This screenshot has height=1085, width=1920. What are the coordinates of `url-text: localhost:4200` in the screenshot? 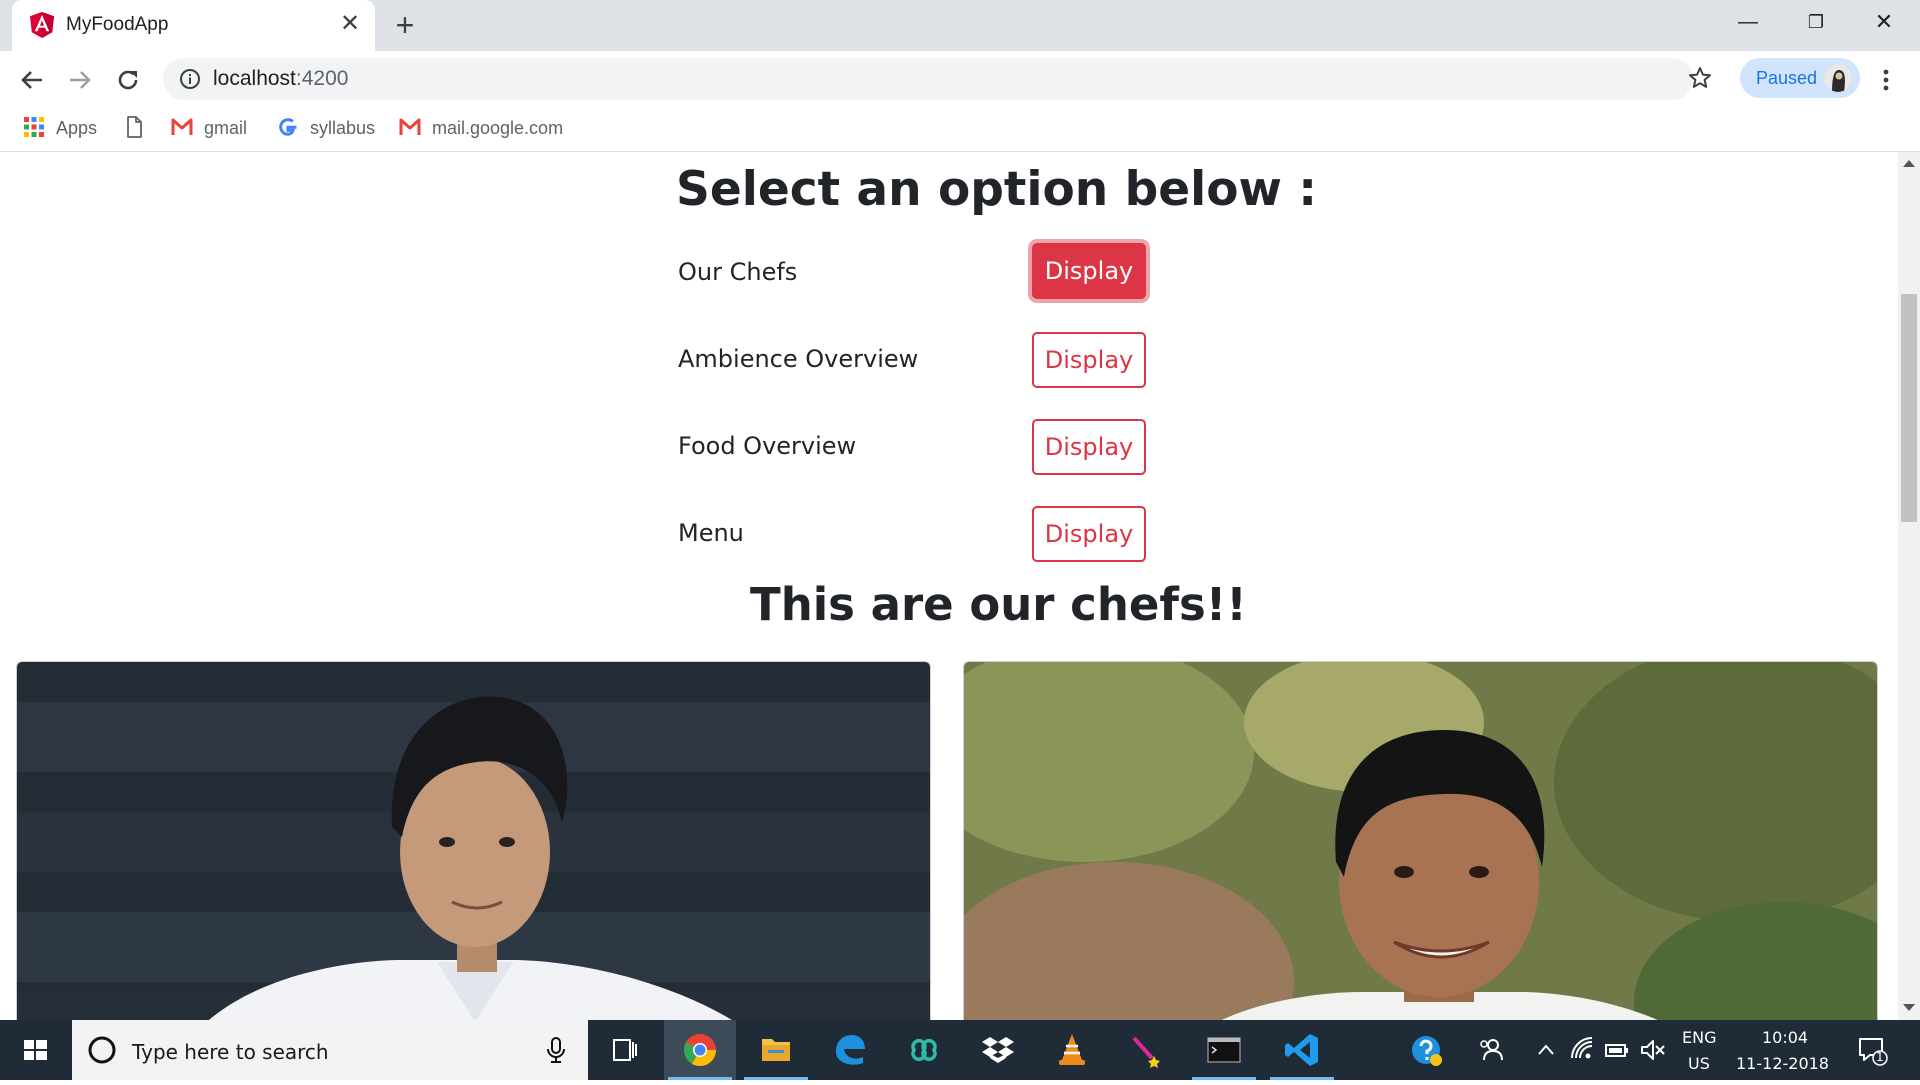 It's located at (280, 79).